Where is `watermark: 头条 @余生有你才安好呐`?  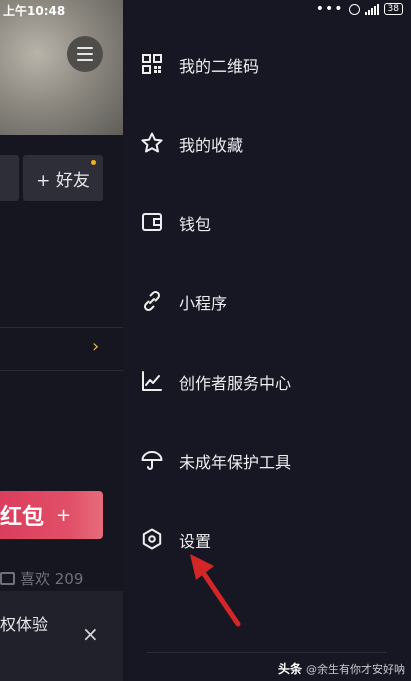
watermark: 头条 @余生有你才安好呐 is located at coordinates (341, 668).